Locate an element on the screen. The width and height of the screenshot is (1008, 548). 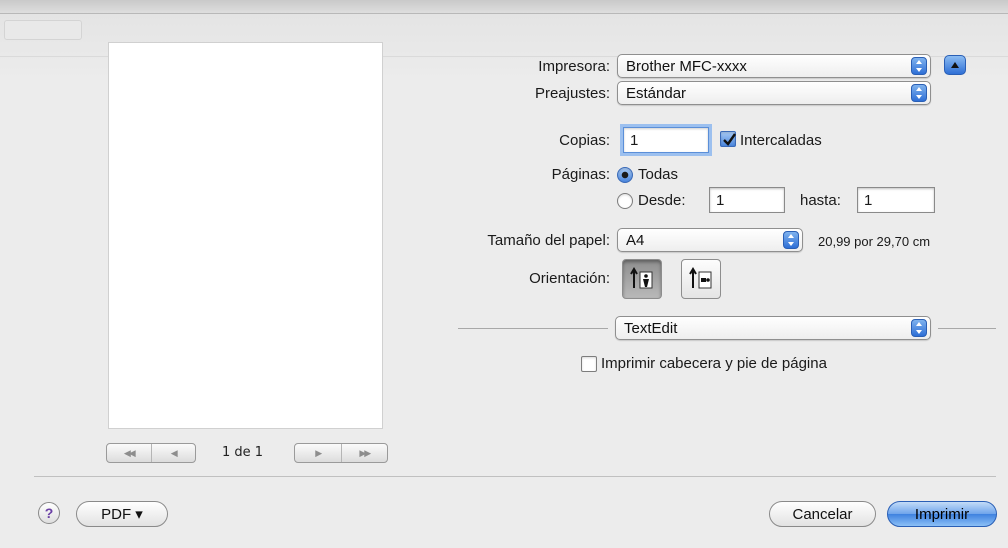
section-divider-left is located at coordinates (533, 328).